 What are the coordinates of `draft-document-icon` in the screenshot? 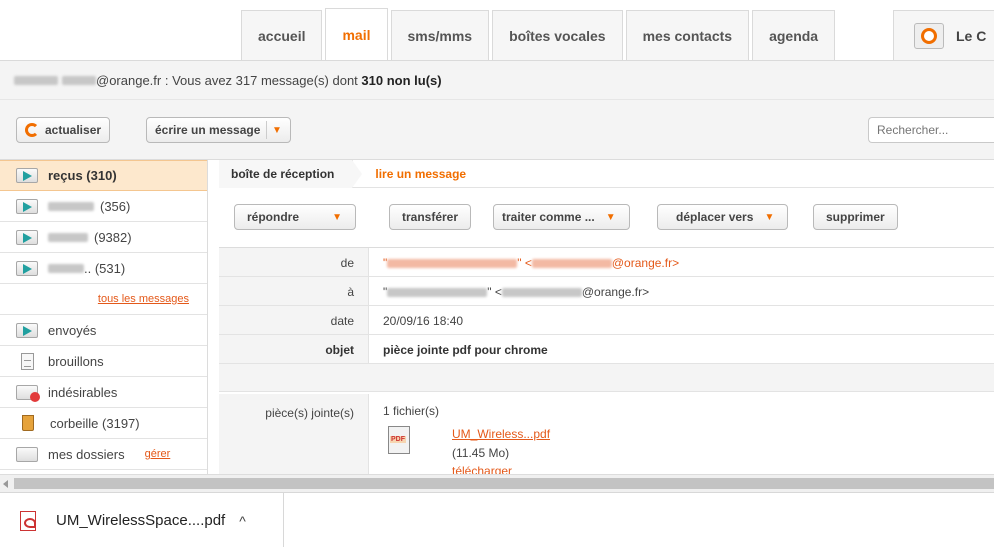 It's located at (27, 361).